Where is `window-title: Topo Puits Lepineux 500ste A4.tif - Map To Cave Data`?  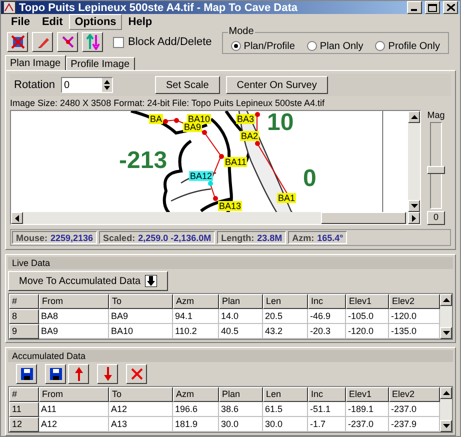 window-title: Topo Puits Lepineux 500ste A4.tif - Map To Cave Data is located at coordinates (159, 8).